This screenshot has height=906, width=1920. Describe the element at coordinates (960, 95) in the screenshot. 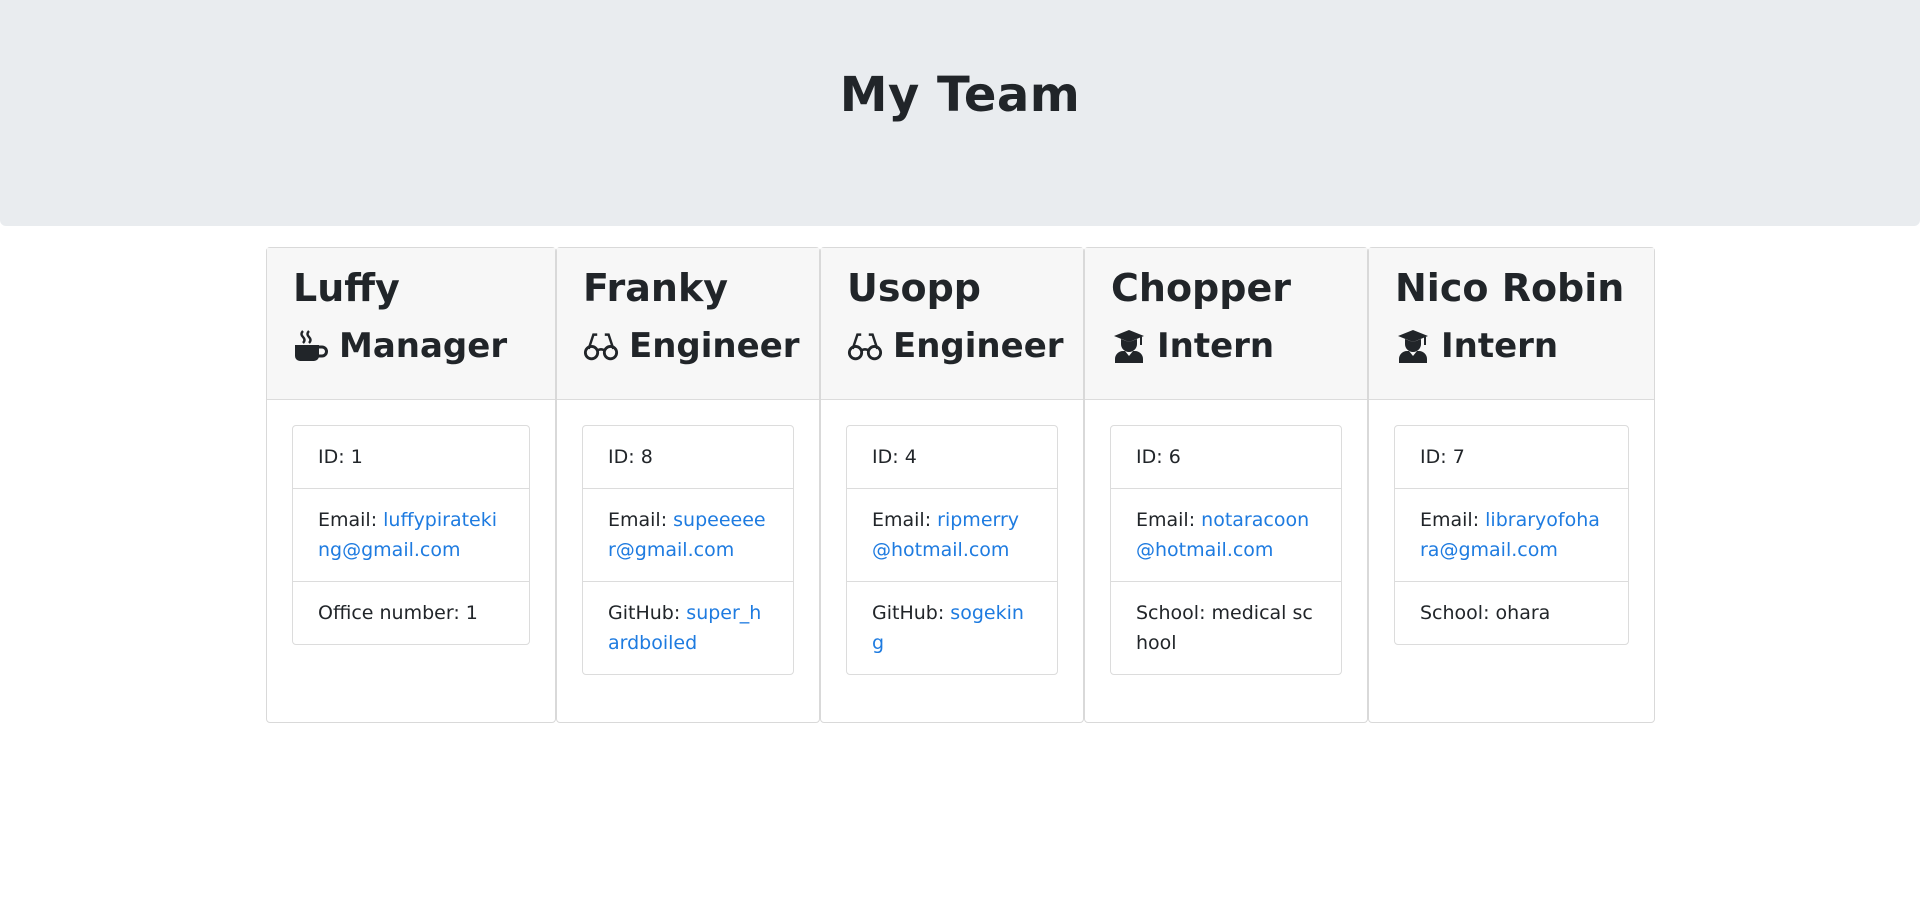

I see `page-title: My Team` at that location.